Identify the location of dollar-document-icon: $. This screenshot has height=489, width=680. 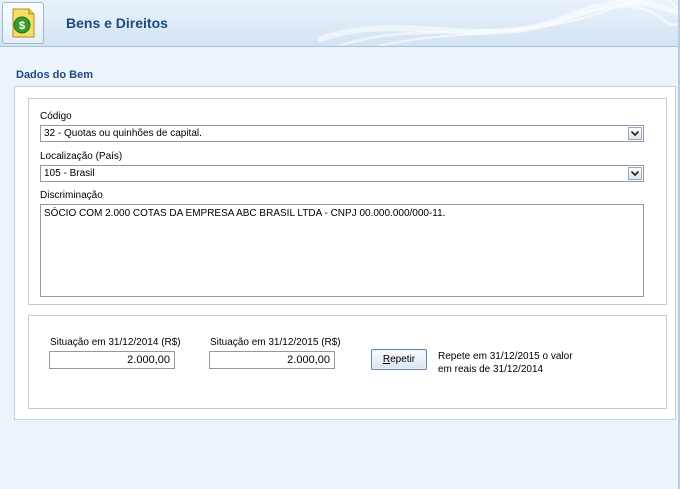
(23, 23).